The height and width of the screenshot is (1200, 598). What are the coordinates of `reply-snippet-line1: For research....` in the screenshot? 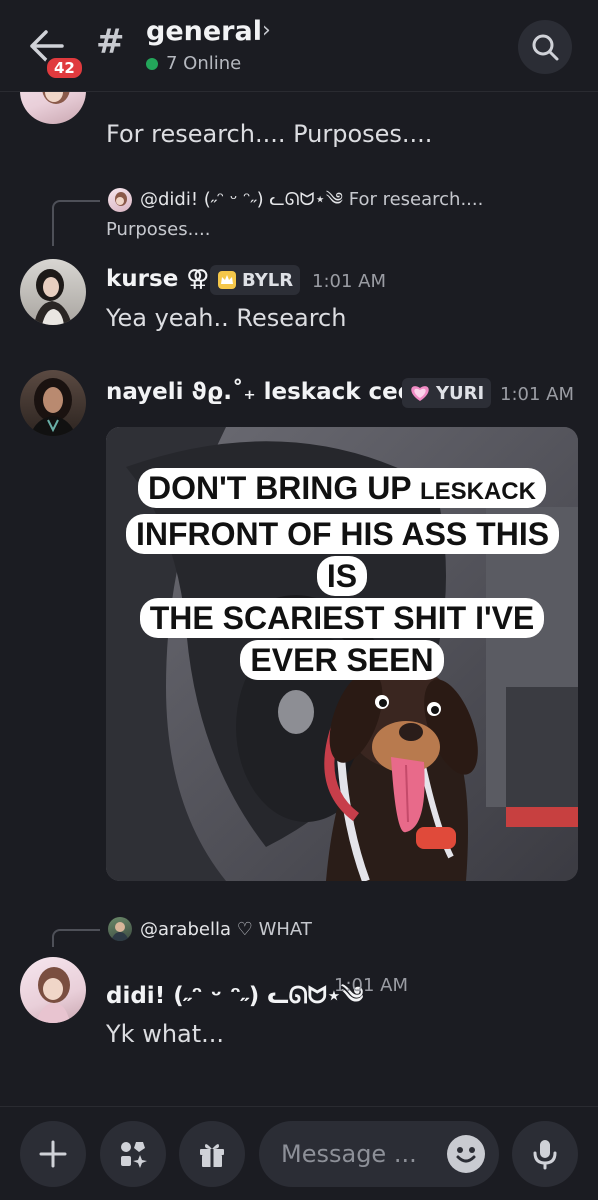 It's located at (416, 199).